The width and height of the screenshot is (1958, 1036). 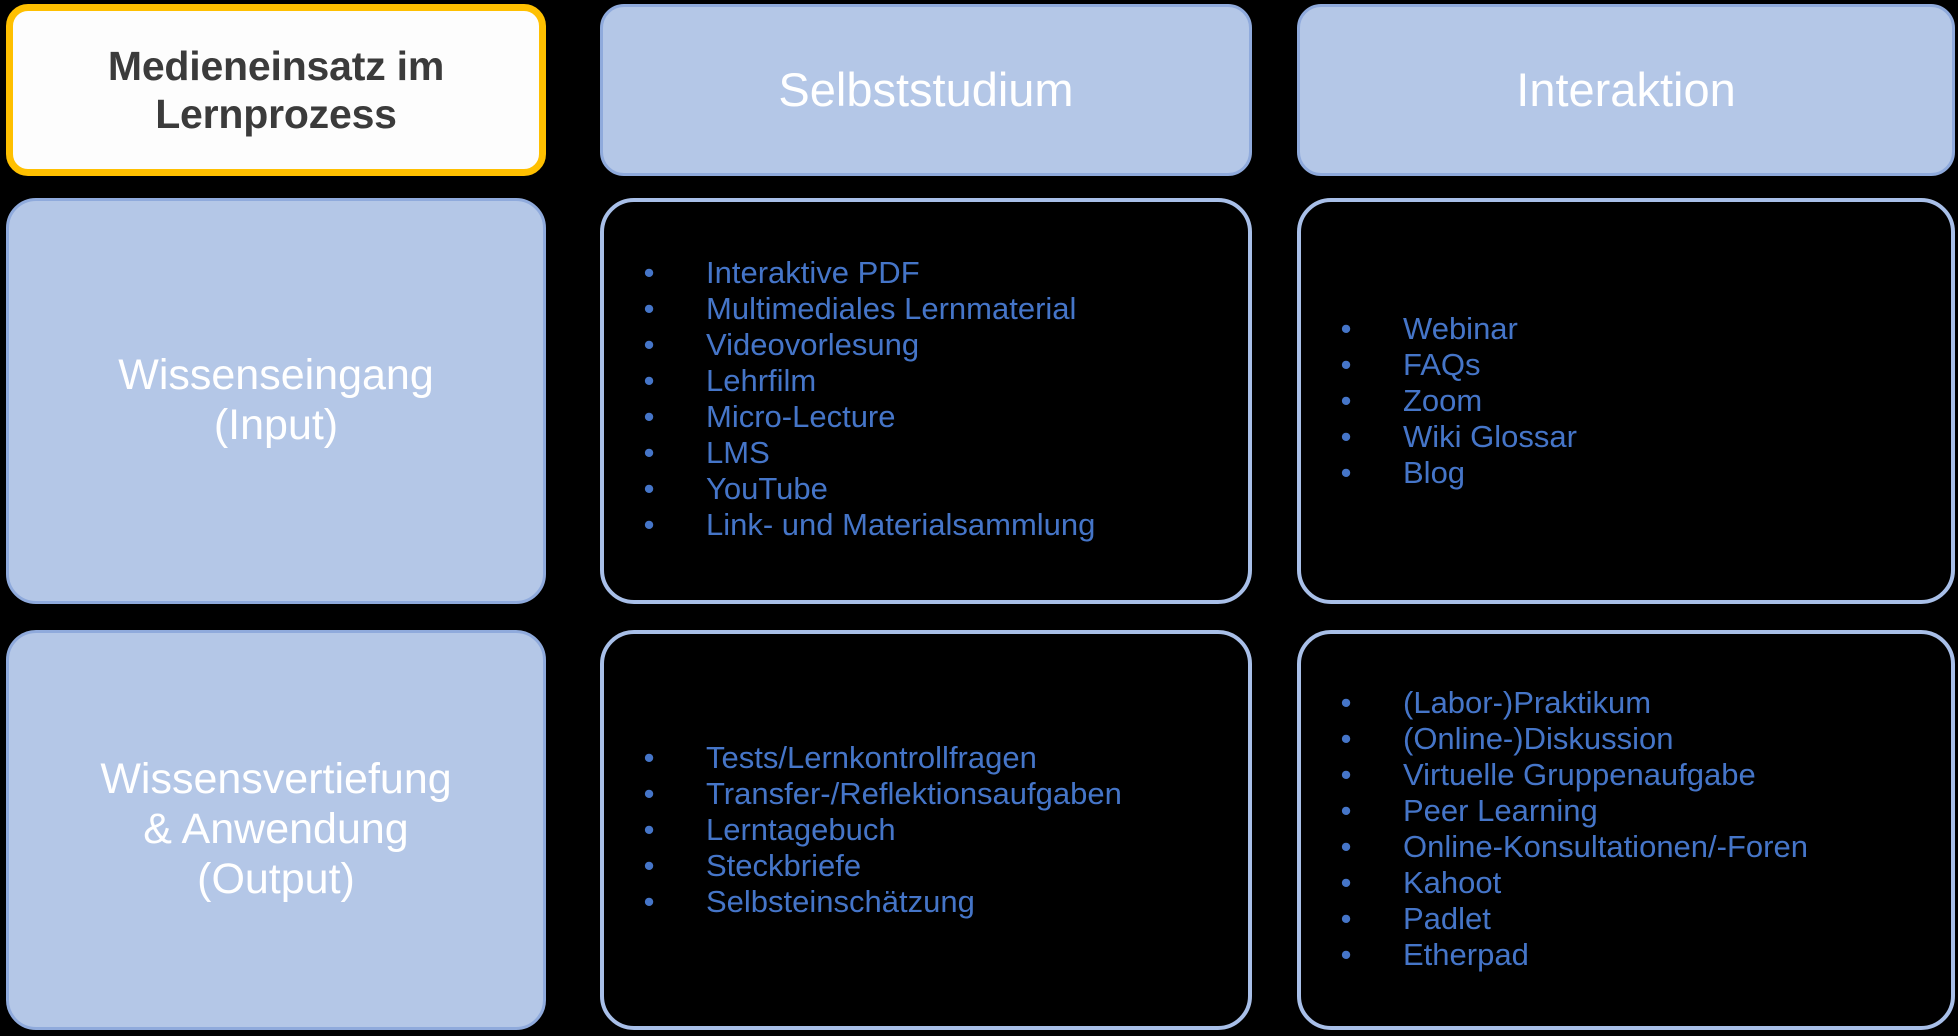 I want to click on media-list-item: • Link- und Materialsammlung, so click(x=933, y=525).